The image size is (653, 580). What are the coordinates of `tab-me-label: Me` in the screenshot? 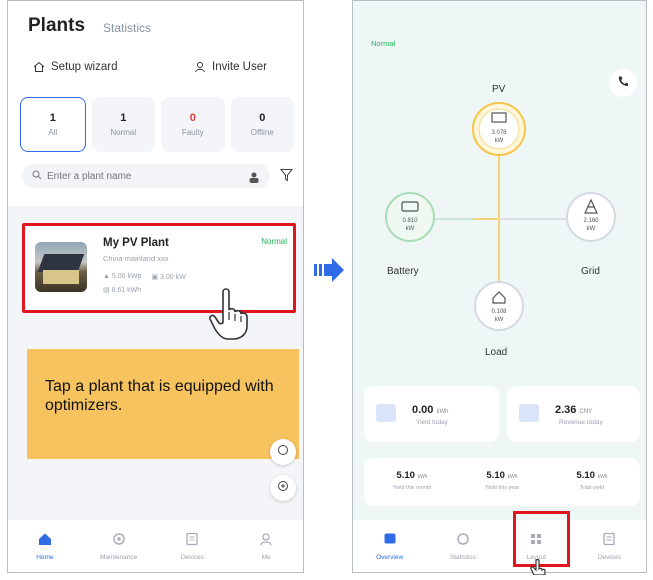 It's located at (266, 557).